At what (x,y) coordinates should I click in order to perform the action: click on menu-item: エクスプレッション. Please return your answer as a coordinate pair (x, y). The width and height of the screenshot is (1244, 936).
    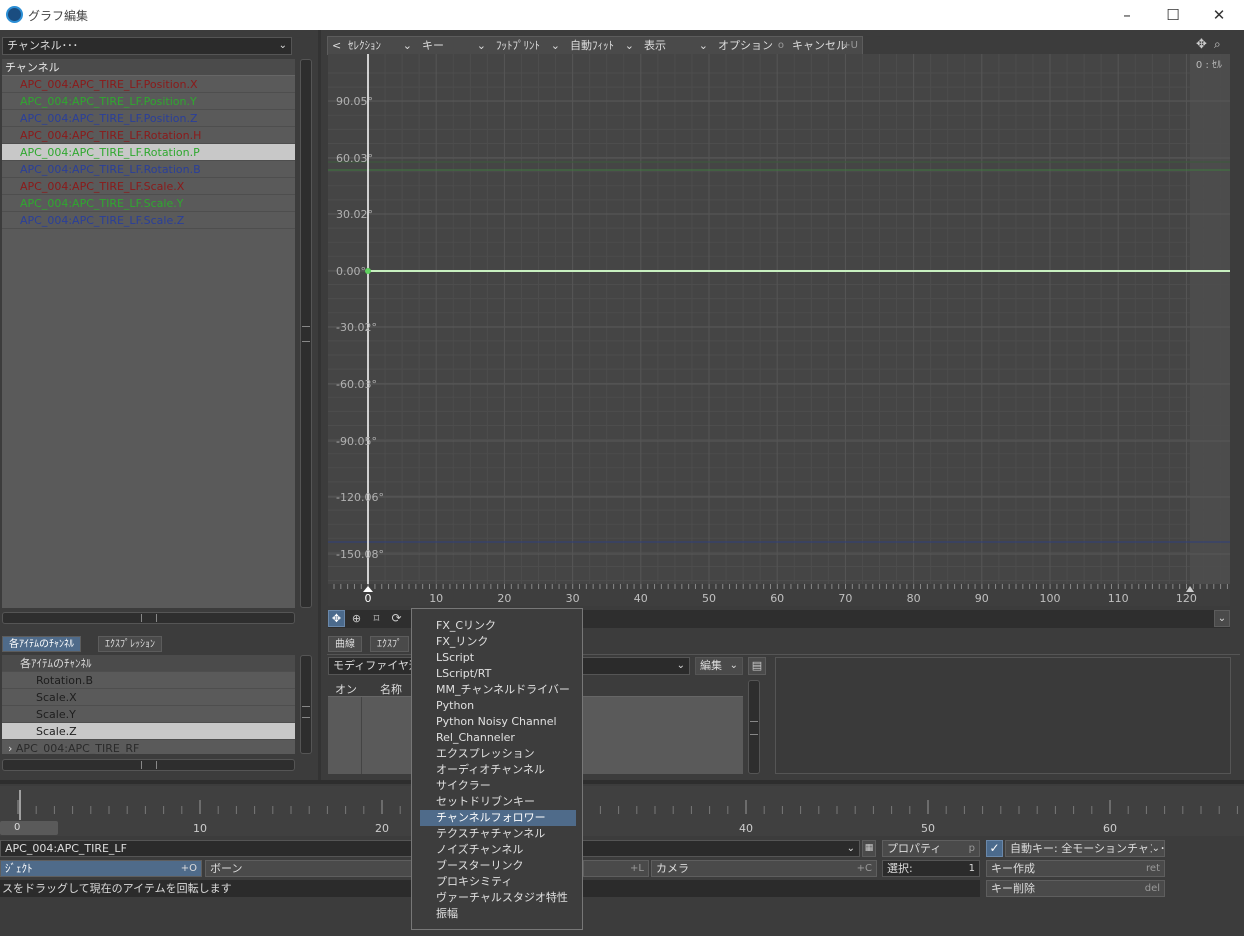
    Looking at the image, I should click on (498, 754).